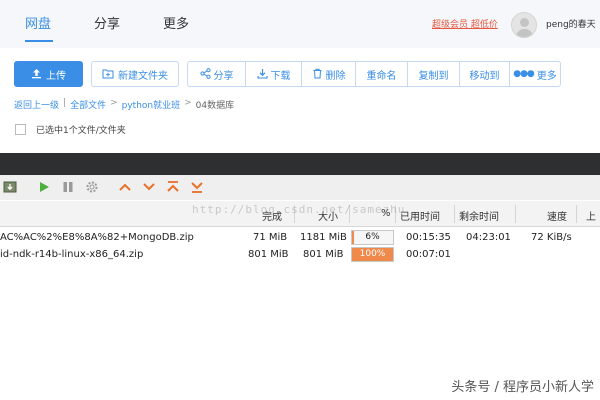  Describe the element at coordinates (68, 187) in the screenshot. I see `pause-icon` at that location.